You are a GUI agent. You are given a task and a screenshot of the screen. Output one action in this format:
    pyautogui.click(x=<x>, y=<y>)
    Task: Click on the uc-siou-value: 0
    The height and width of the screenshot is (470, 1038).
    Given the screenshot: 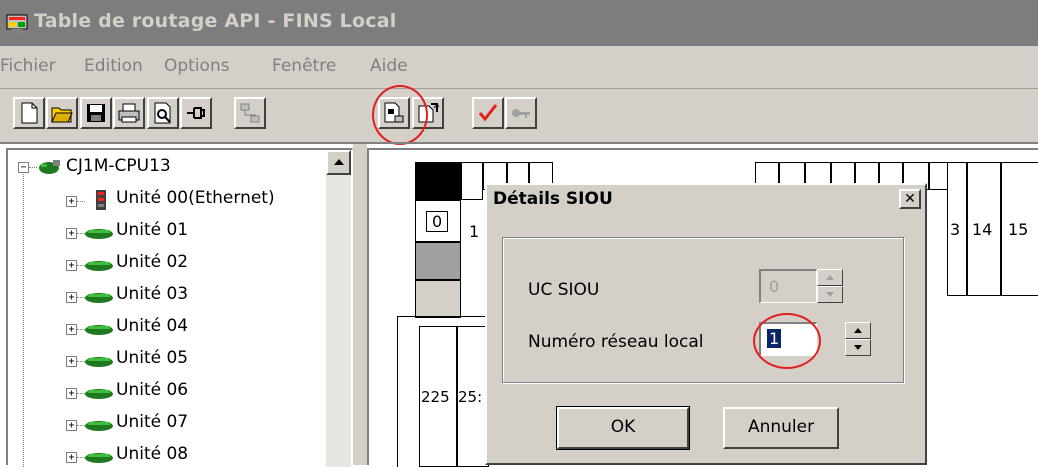 What is the action you would take?
    pyautogui.click(x=774, y=286)
    